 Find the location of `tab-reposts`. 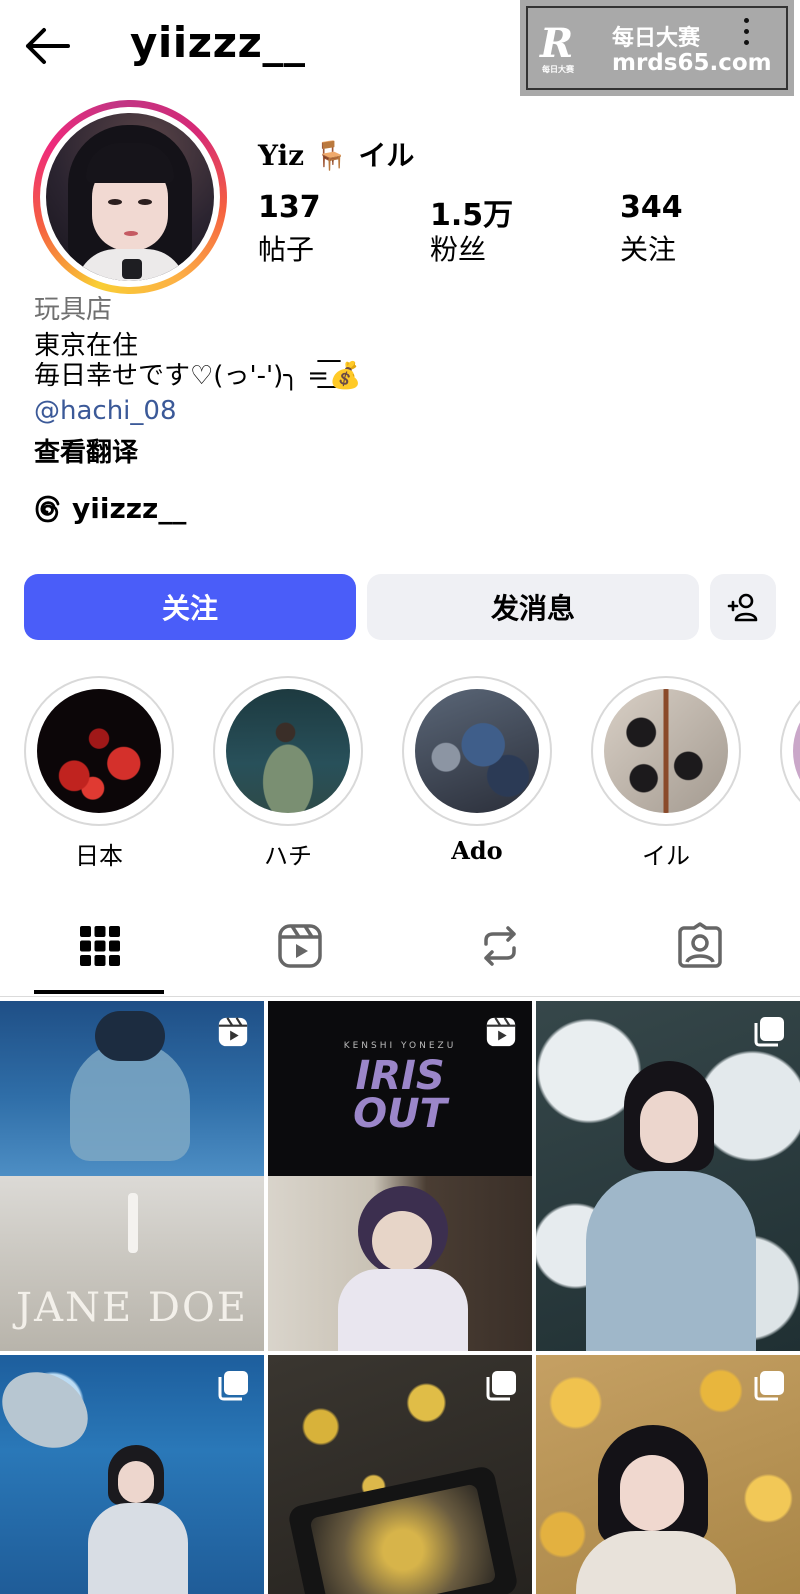

tab-reposts is located at coordinates (500, 946).